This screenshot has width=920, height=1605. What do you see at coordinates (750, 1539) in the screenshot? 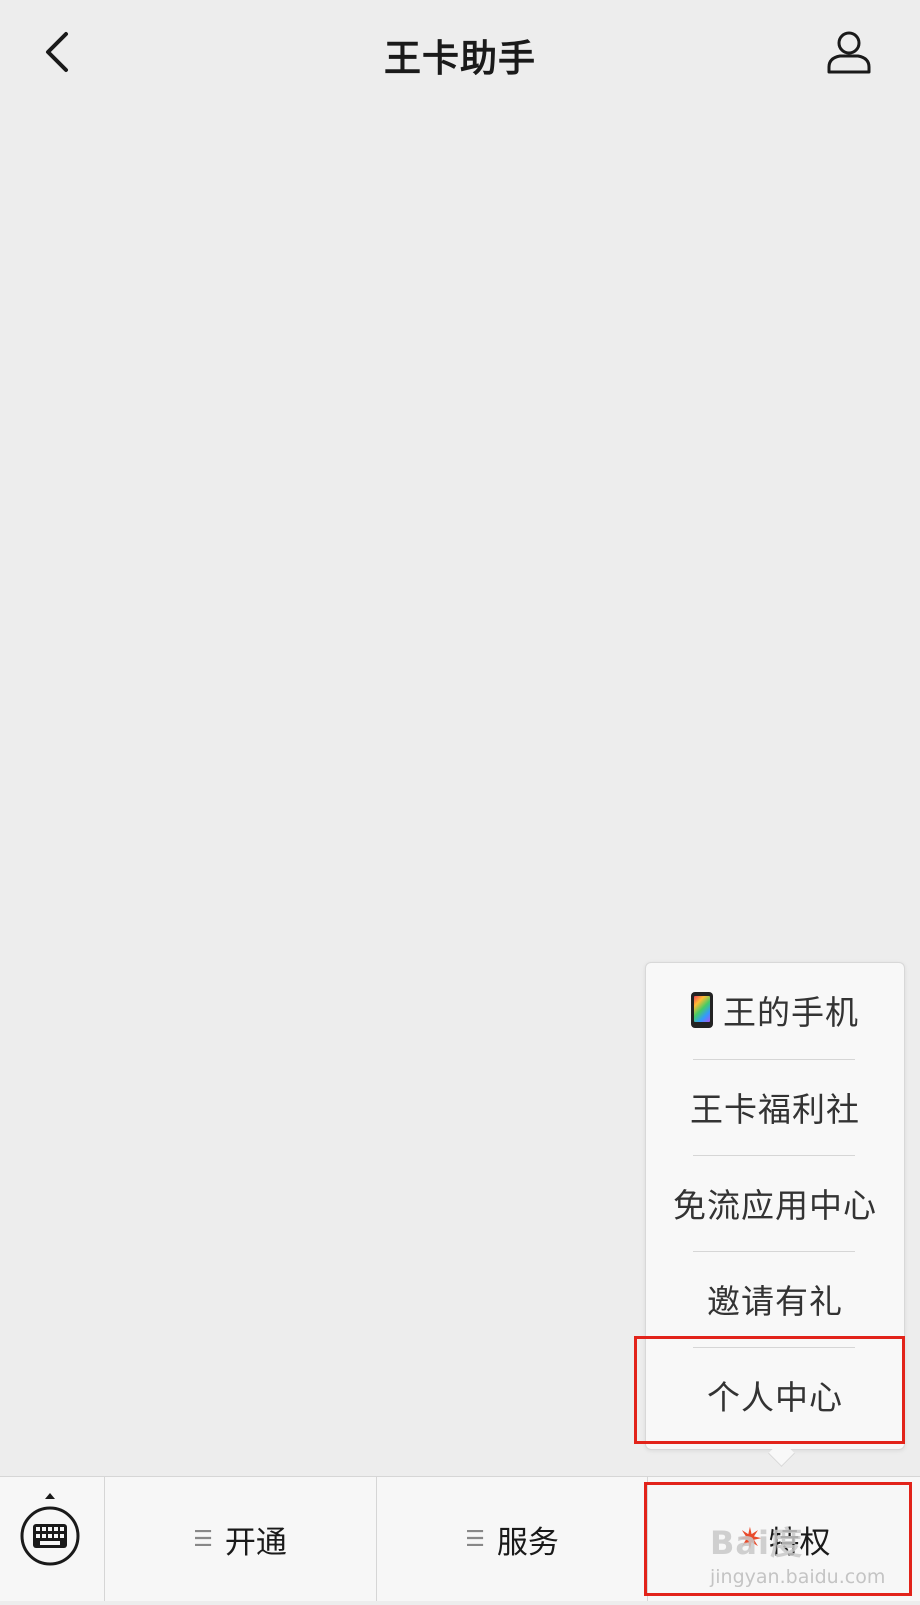
I see `sparkle-icon: ✷` at bounding box center [750, 1539].